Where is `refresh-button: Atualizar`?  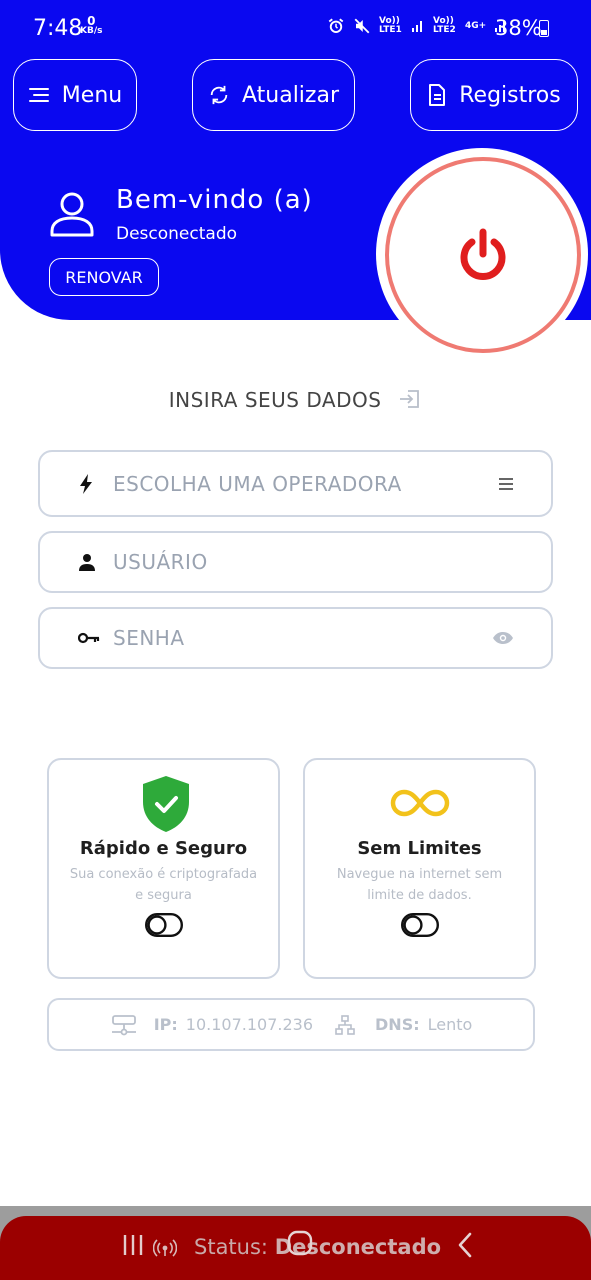
refresh-button: Atualizar is located at coordinates (273, 95).